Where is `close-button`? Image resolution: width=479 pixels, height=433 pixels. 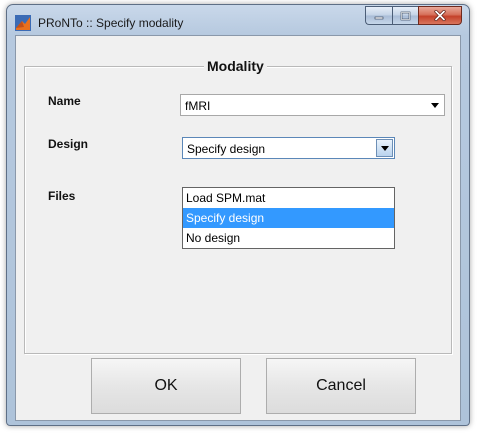 close-button is located at coordinates (440, 15).